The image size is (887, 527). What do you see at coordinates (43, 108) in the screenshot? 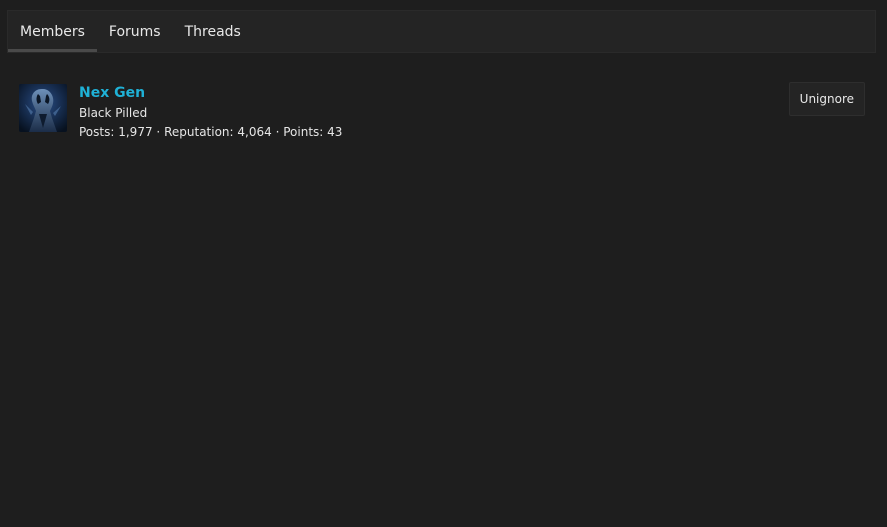
I see `alien-avatar-icon` at bounding box center [43, 108].